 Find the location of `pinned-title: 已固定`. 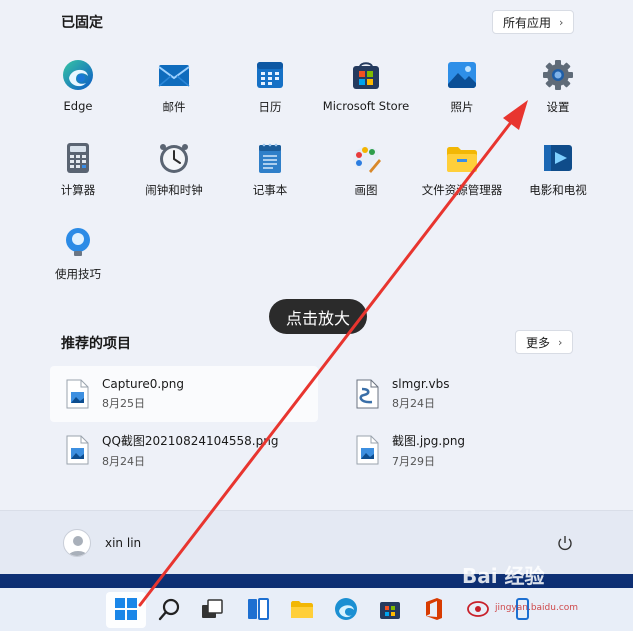

pinned-title: 已固定 is located at coordinates (82, 23).